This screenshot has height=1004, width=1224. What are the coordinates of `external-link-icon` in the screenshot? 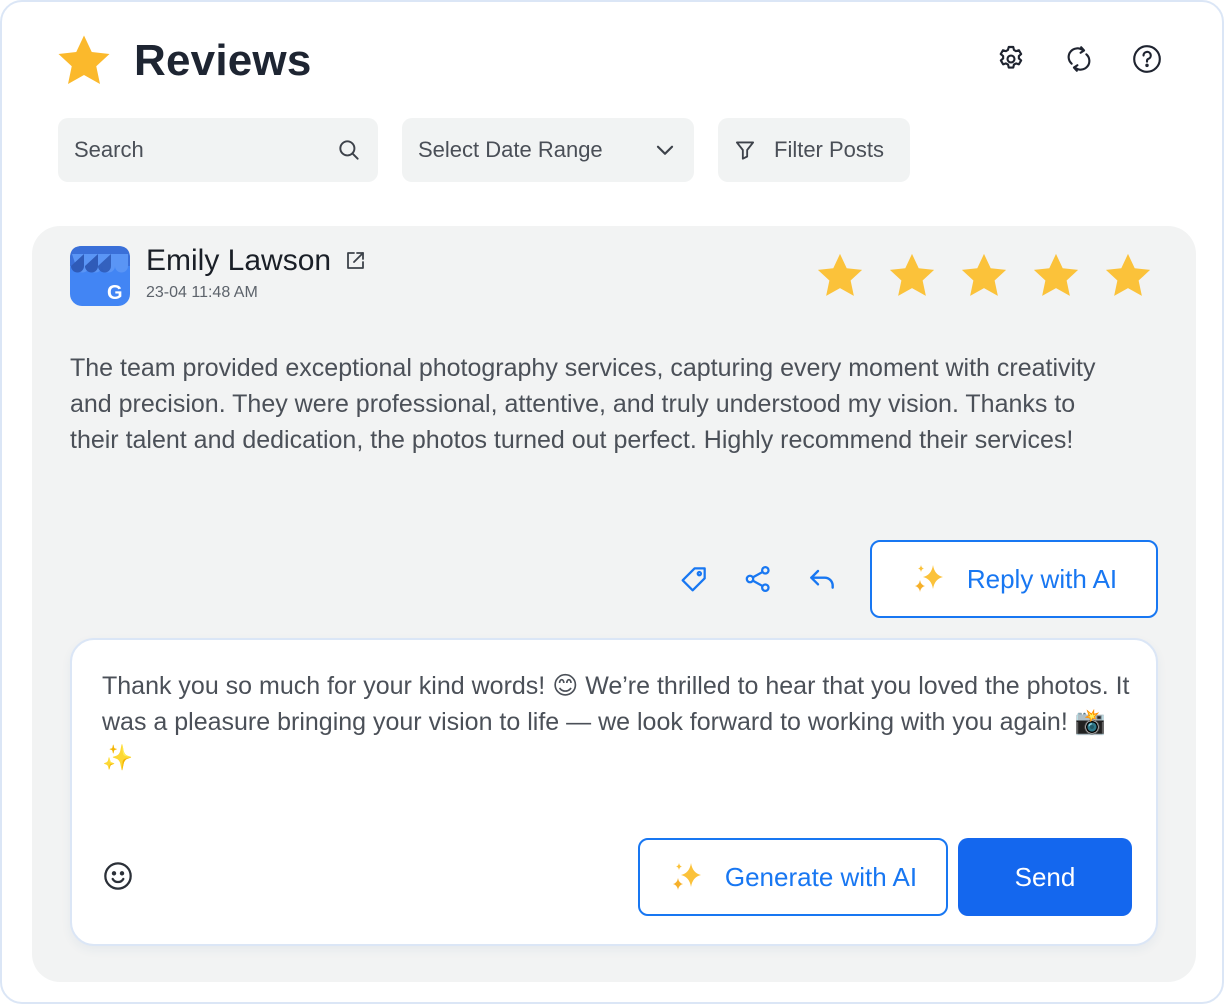 It's located at (355, 261).